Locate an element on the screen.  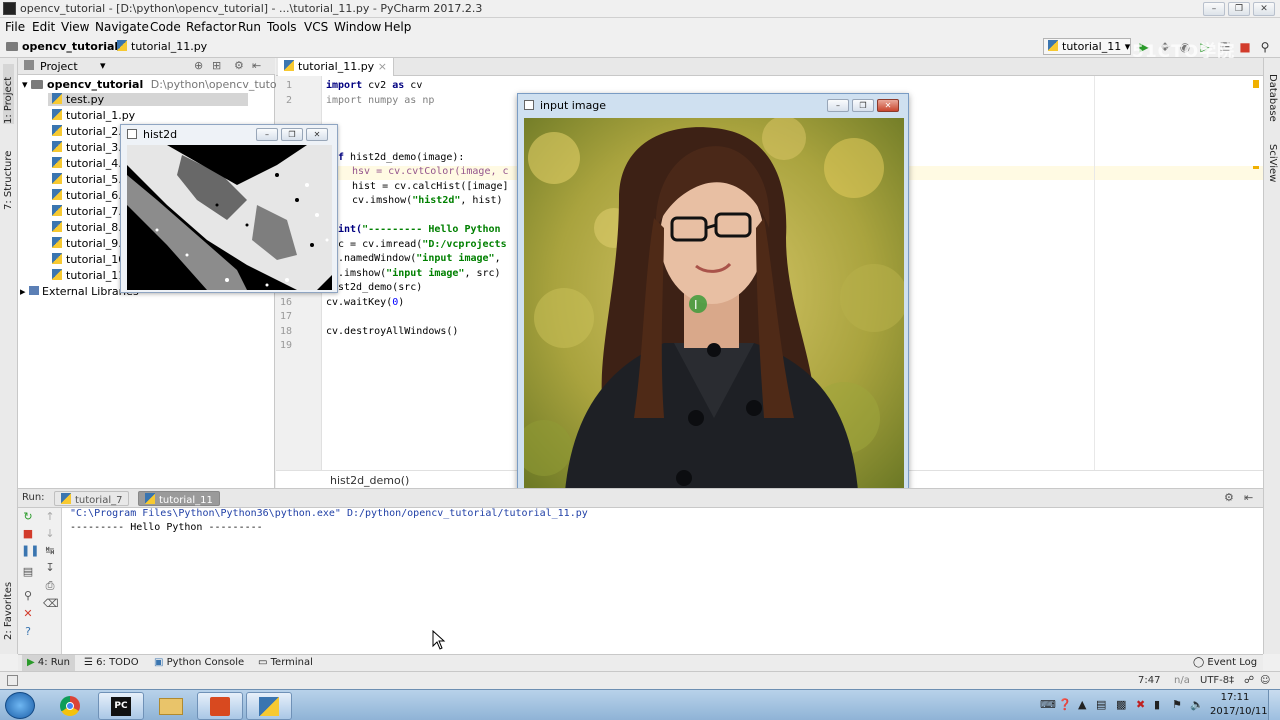
tree-file-item: test.py is located at coordinates (148, 99).